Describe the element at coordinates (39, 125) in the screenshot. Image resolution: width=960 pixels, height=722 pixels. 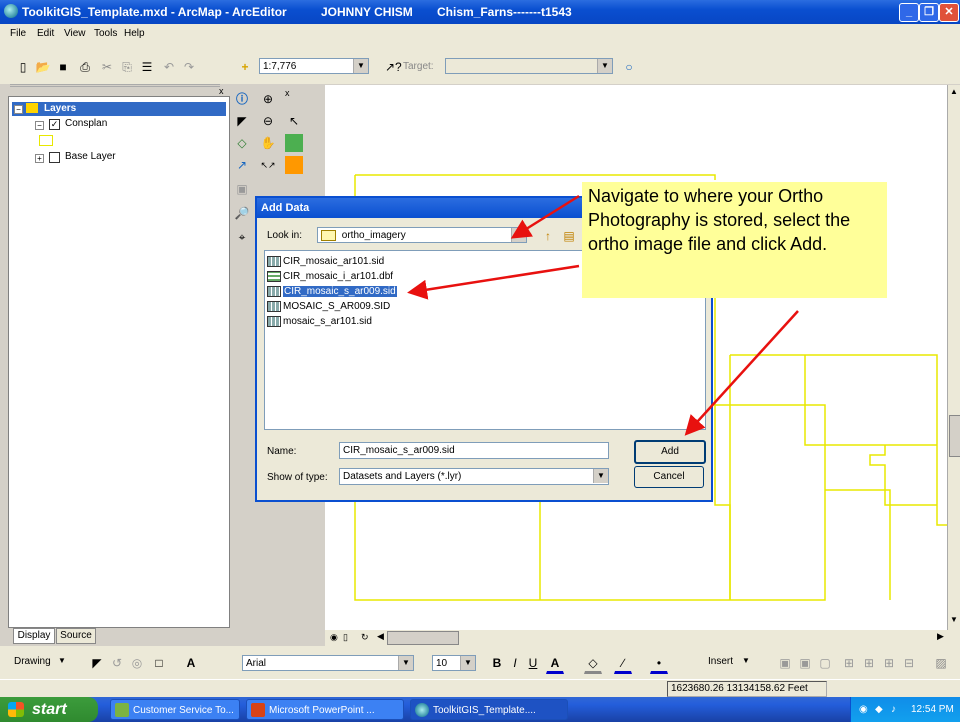
I see `collapse-icon: −` at that location.